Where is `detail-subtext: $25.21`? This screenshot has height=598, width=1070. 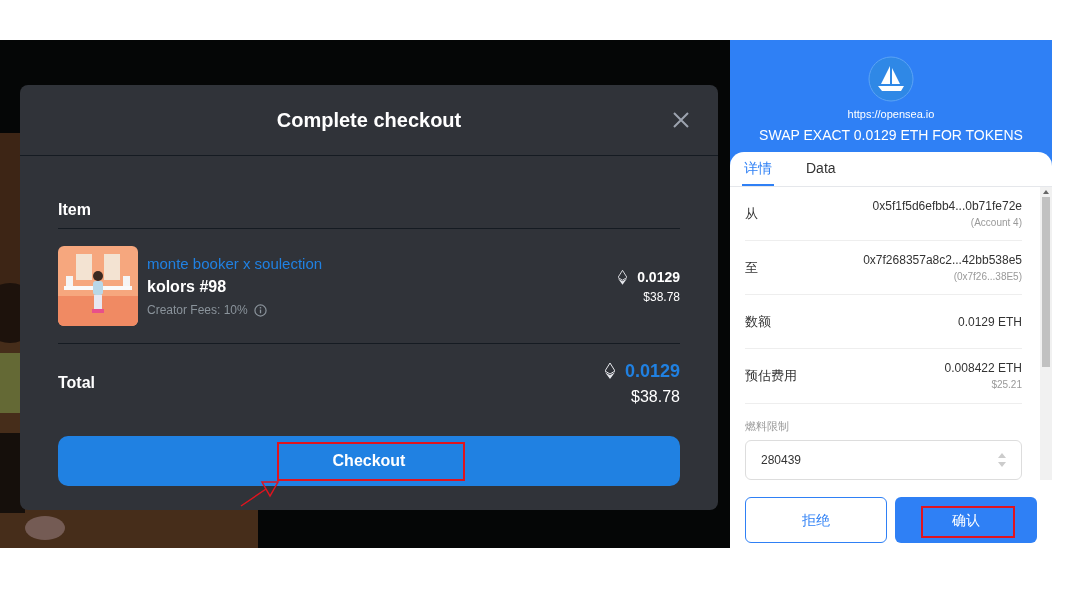 detail-subtext: $25.21 is located at coordinates (1006, 385).